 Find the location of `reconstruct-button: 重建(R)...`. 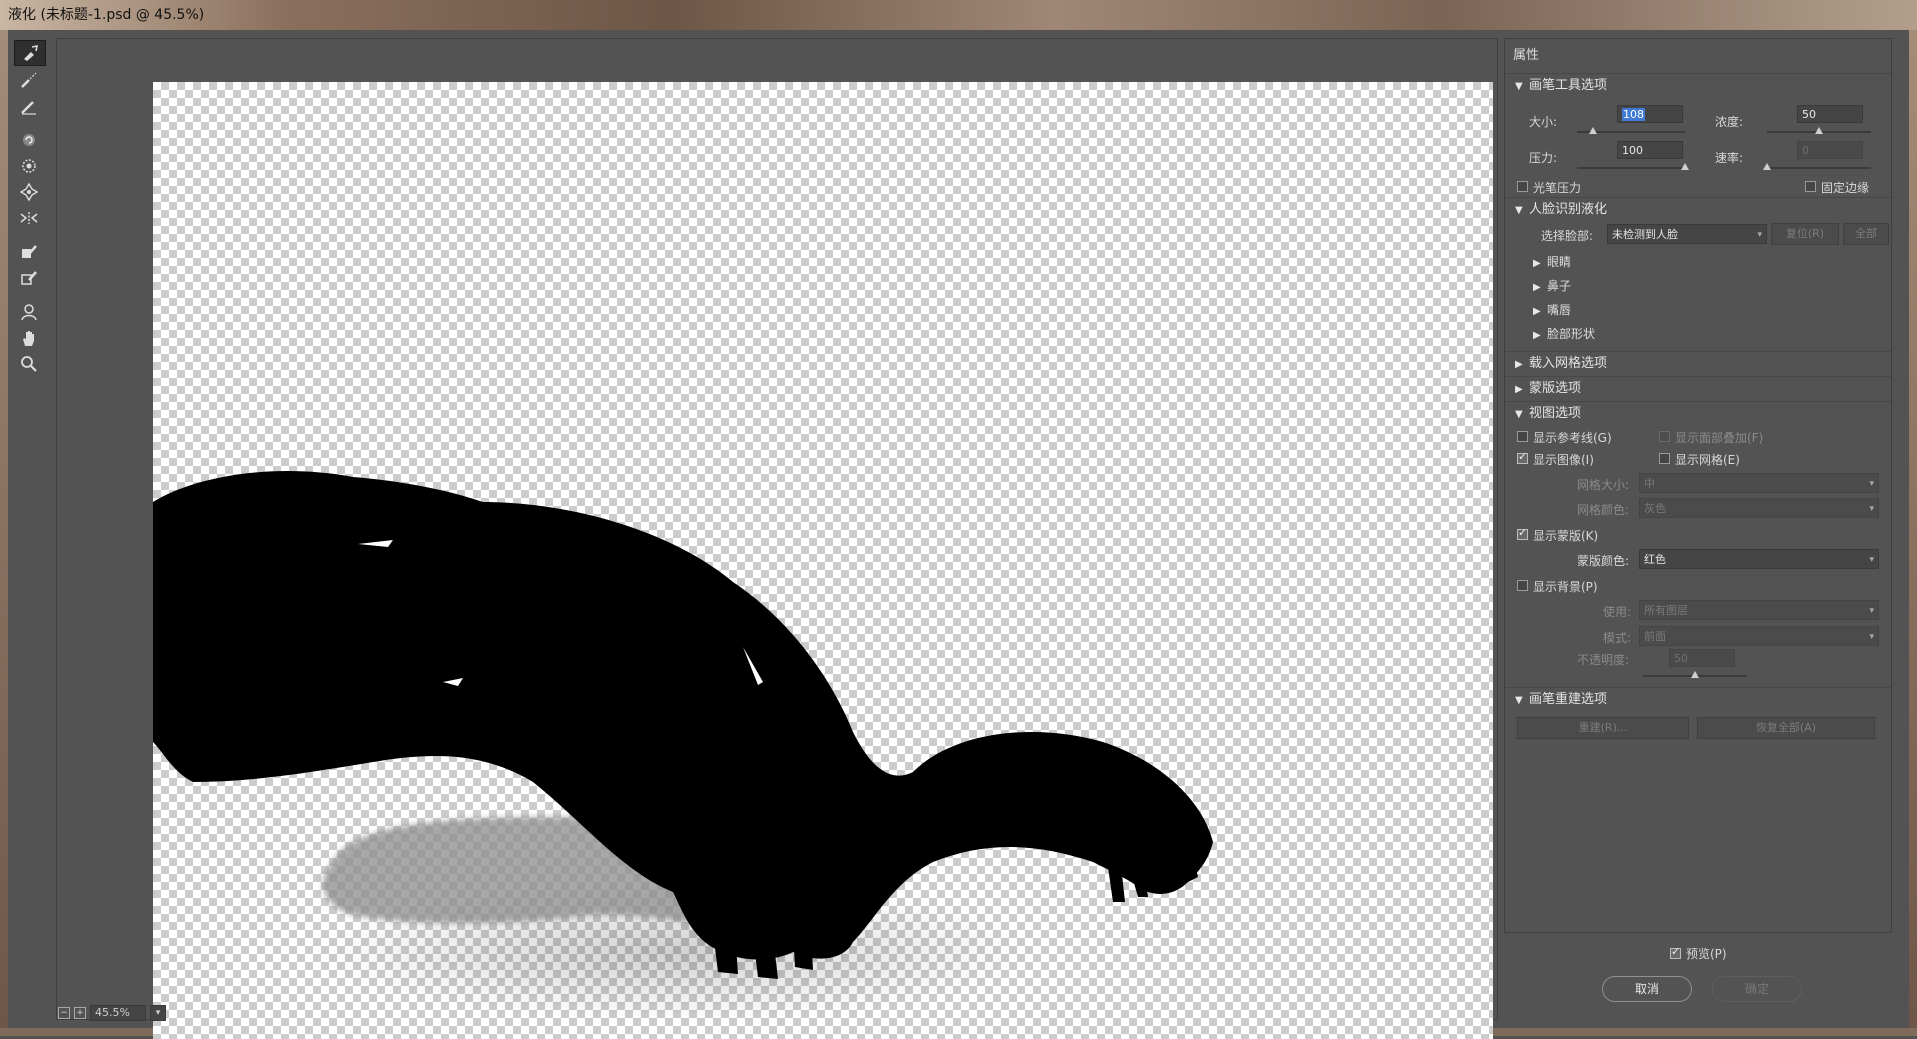

reconstruct-button: 重建(R)... is located at coordinates (1603, 728).